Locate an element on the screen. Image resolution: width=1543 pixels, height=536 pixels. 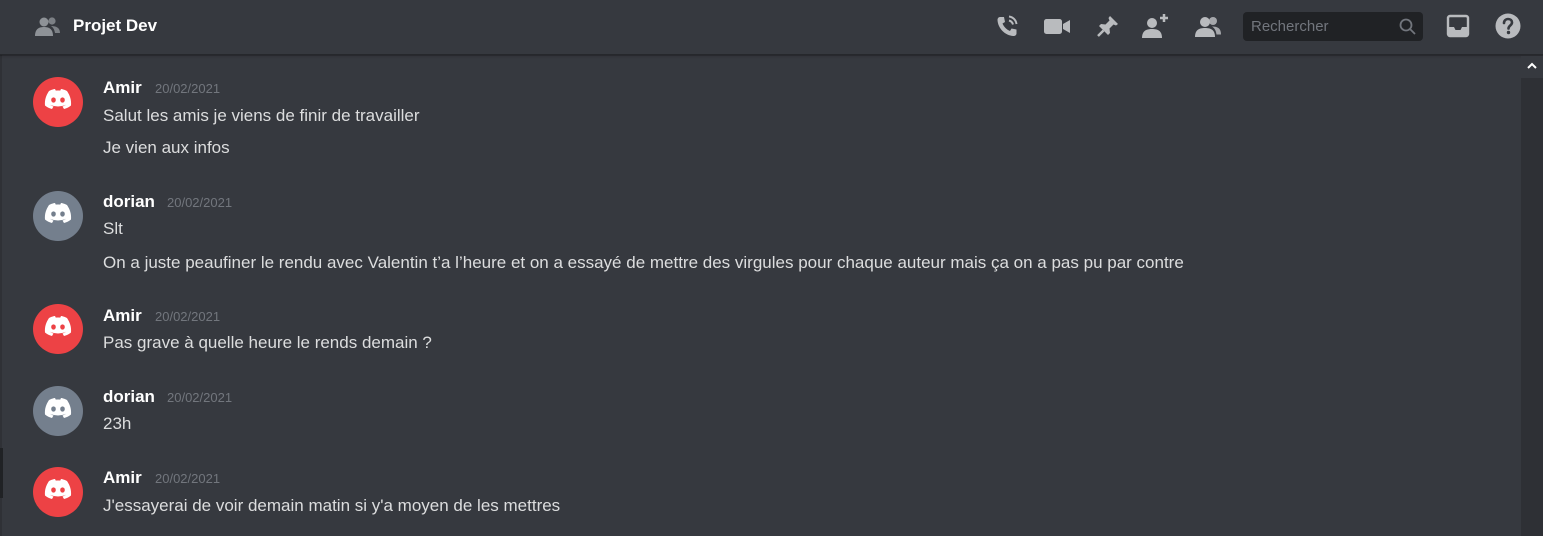
help-icon is located at coordinates (1508, 26).